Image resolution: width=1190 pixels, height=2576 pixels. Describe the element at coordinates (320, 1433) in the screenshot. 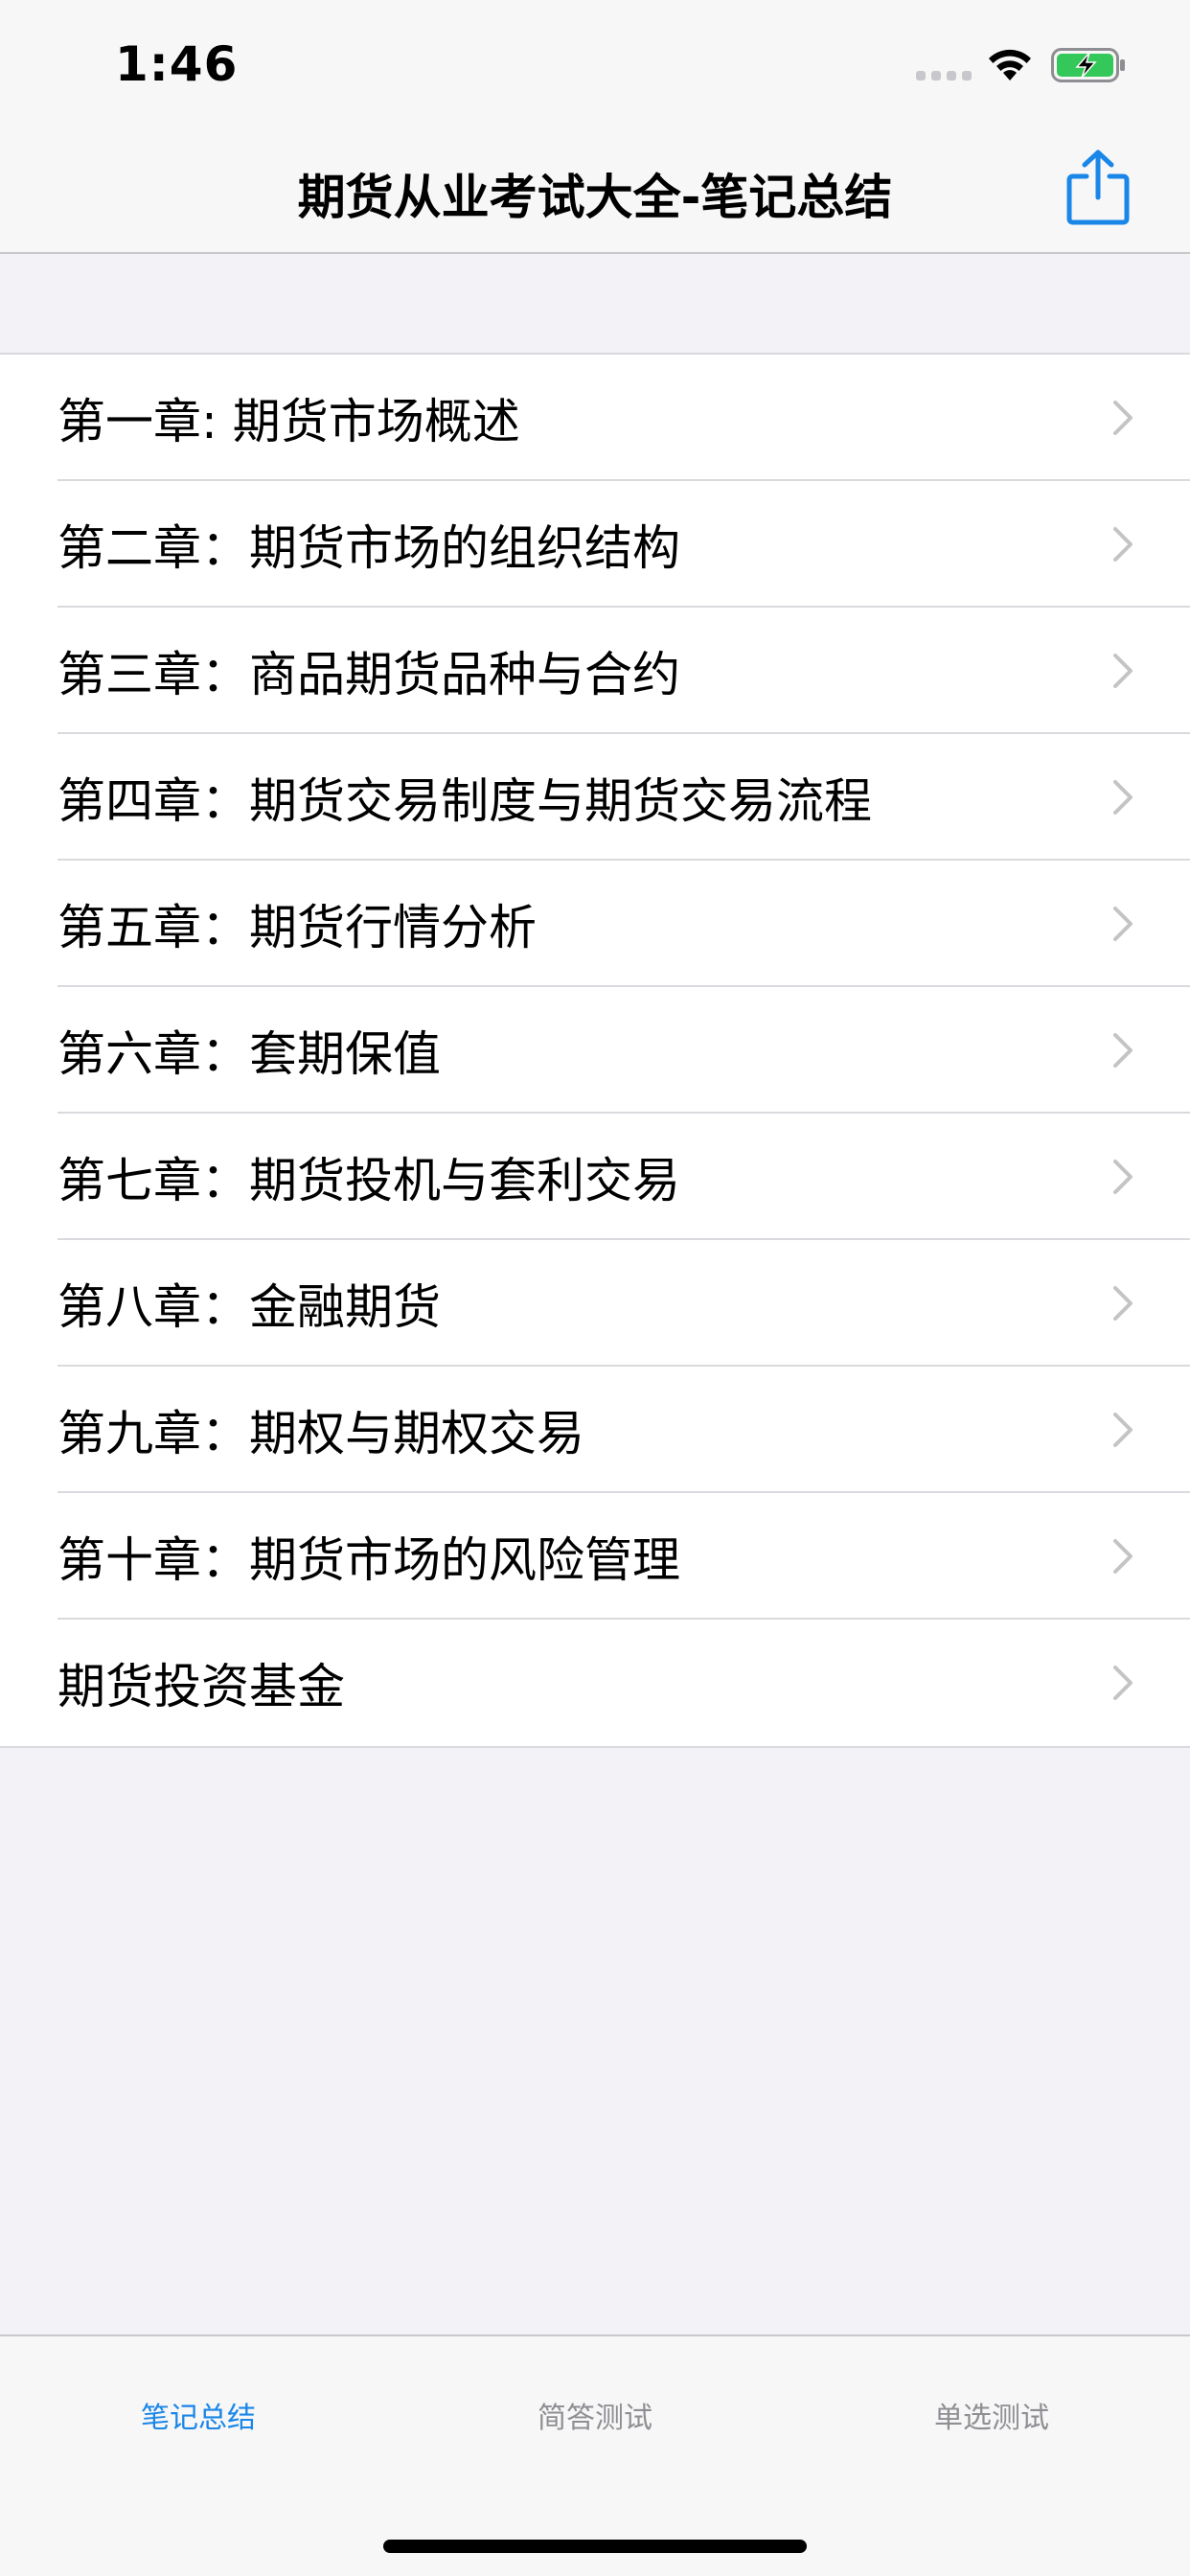

I see `list-item-label: 第九章：期权与期权交易` at that location.